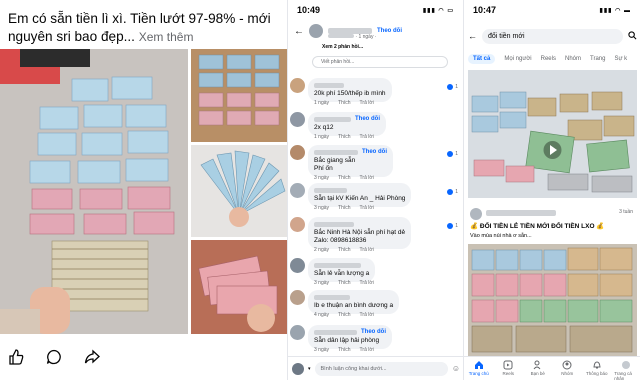  I want to click on search-tabs: Tất cả Mọi người Reels Nhóm Trang Sự k, so click(554, 59).